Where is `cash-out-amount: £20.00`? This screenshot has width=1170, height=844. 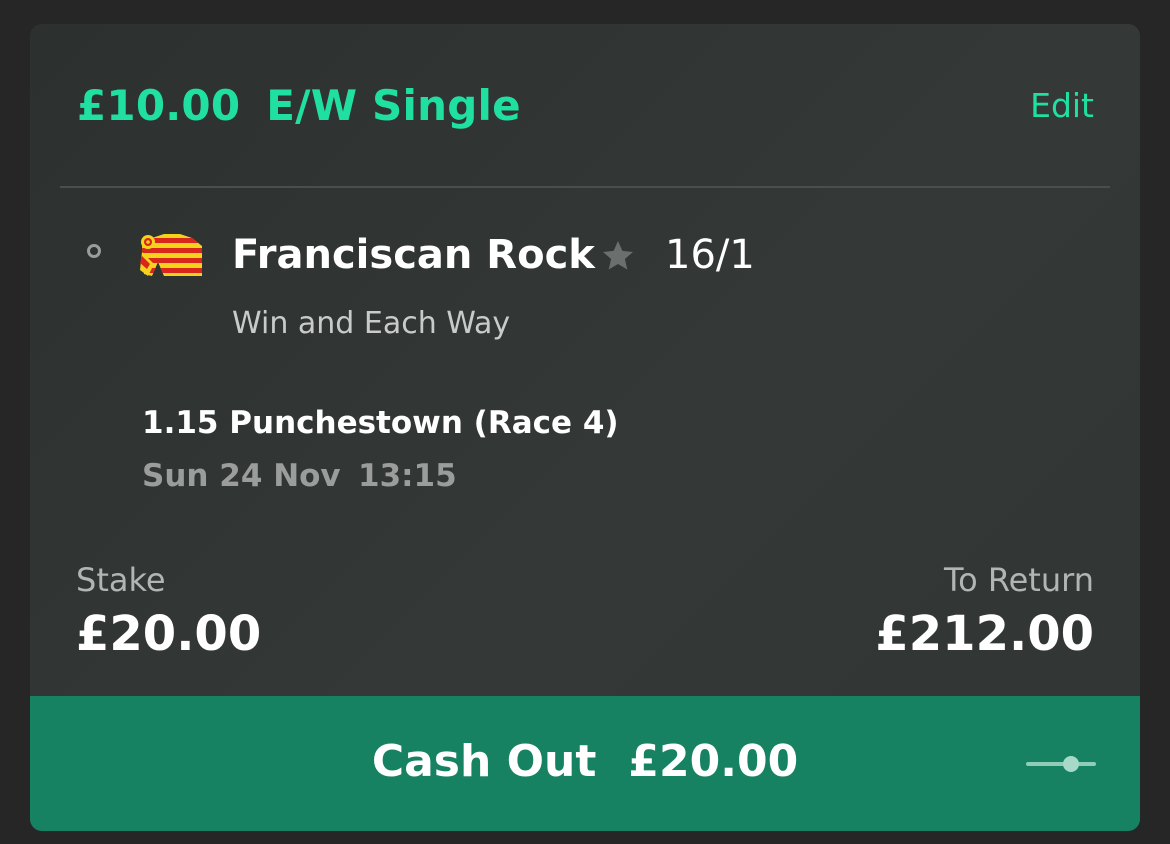
cash-out-amount: £20.00 is located at coordinates (713, 761).